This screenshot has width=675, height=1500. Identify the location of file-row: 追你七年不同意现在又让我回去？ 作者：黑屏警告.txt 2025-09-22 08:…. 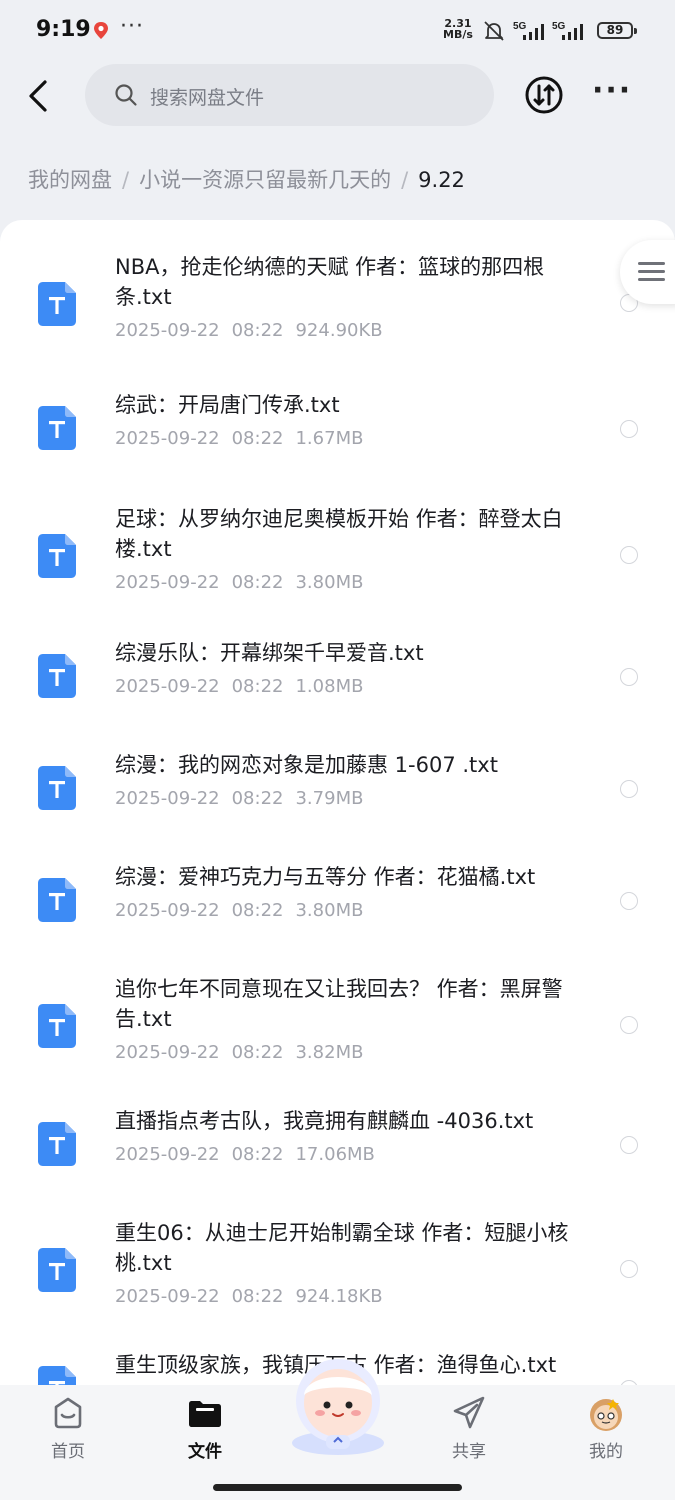
(337, 1029).